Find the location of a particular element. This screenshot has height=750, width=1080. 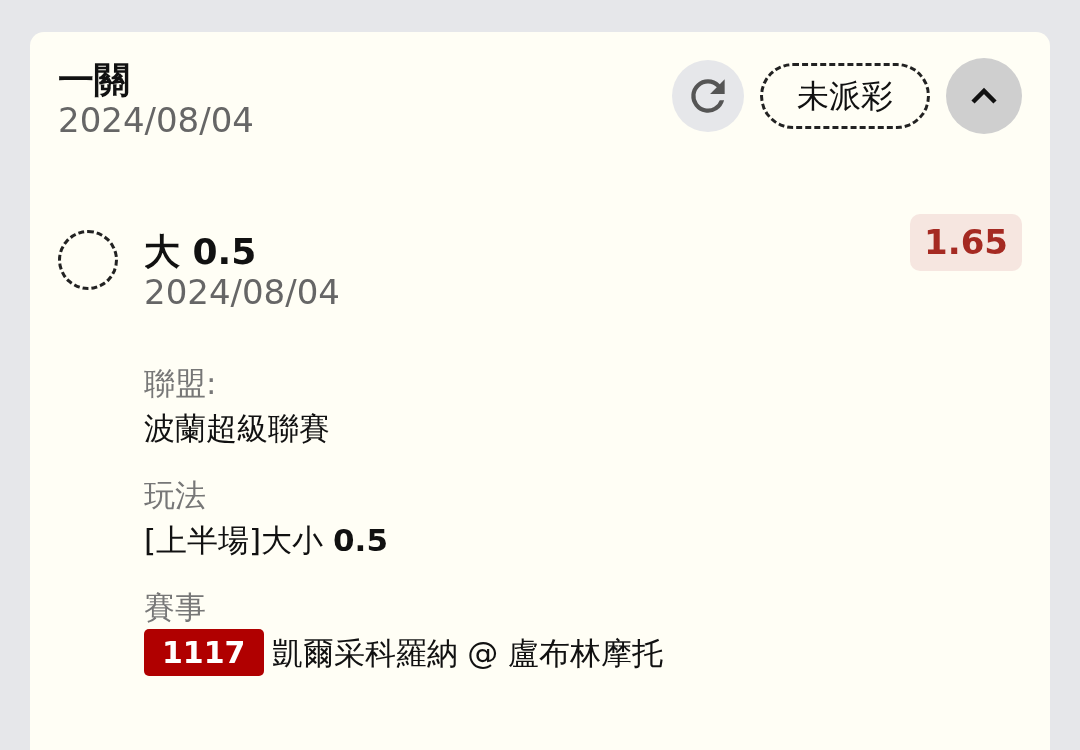

odds-badge: 1.65 is located at coordinates (966, 243).